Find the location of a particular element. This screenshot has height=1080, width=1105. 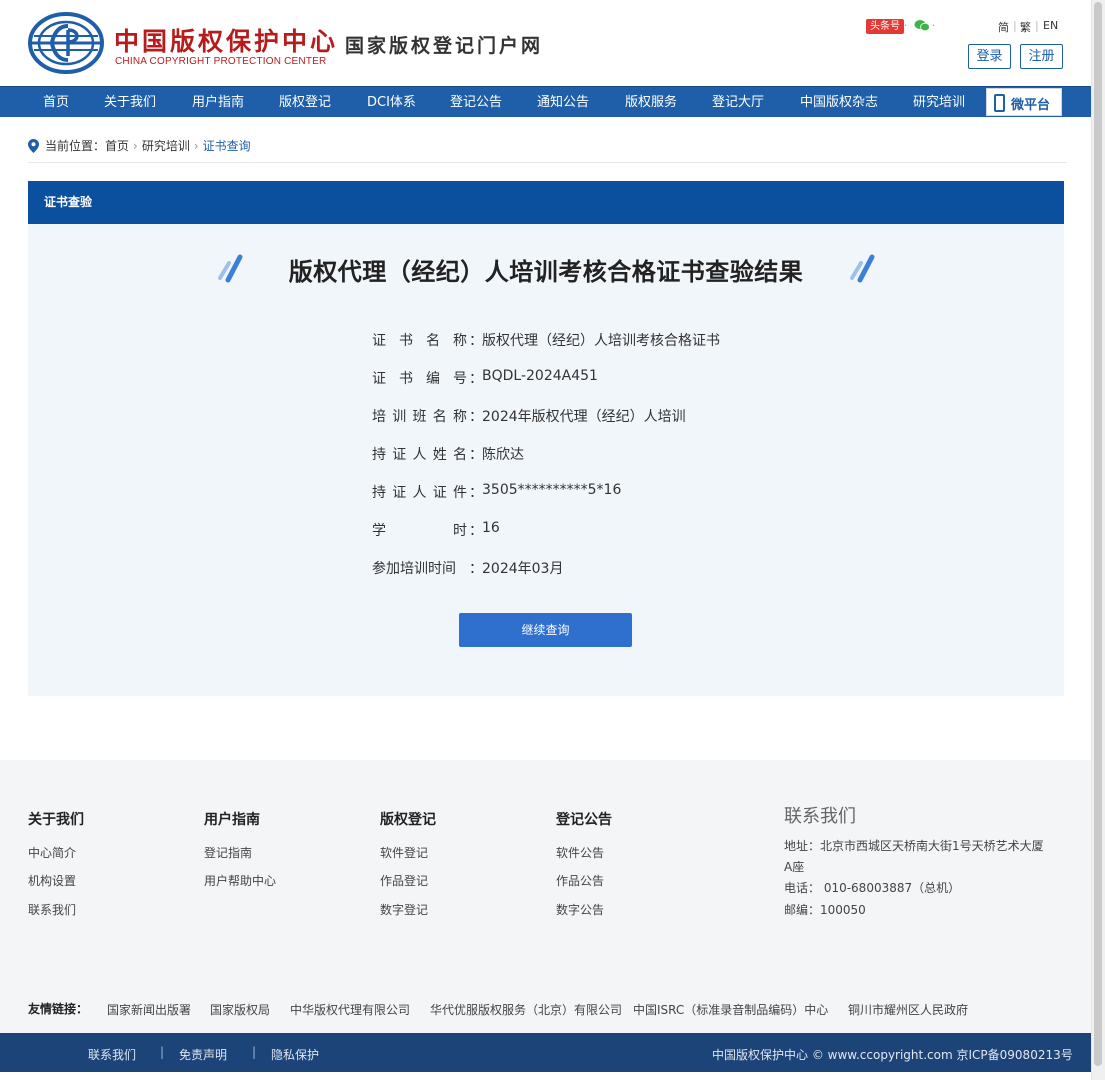

footer-link: 联系我们 is located at coordinates (52, 909).